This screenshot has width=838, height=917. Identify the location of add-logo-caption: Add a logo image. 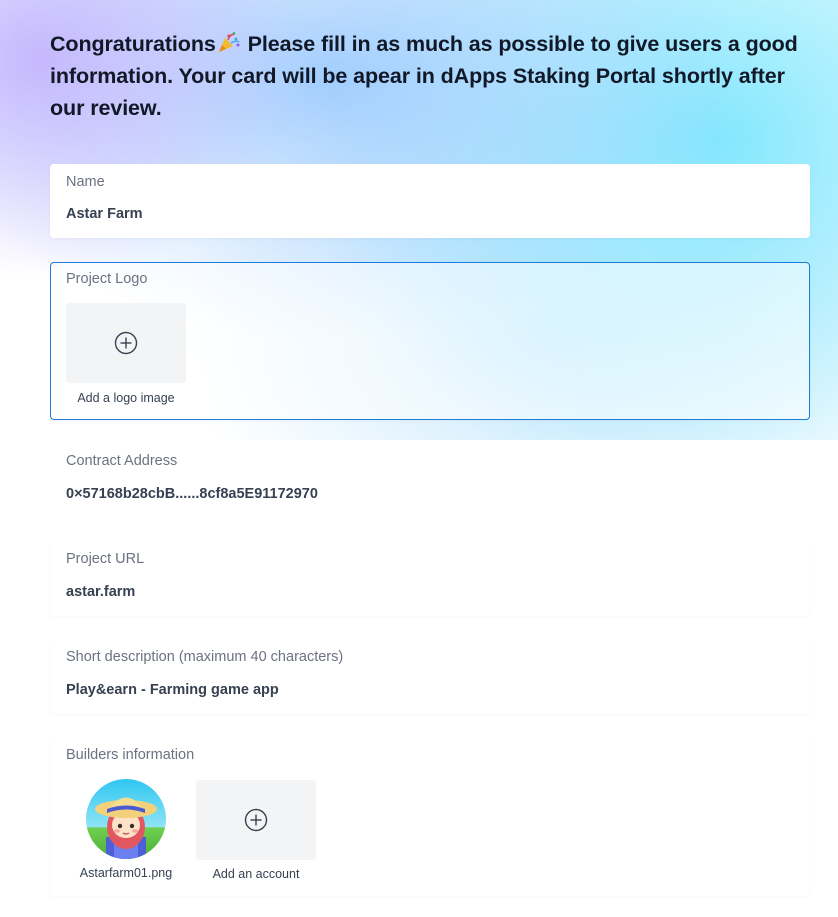
(126, 398).